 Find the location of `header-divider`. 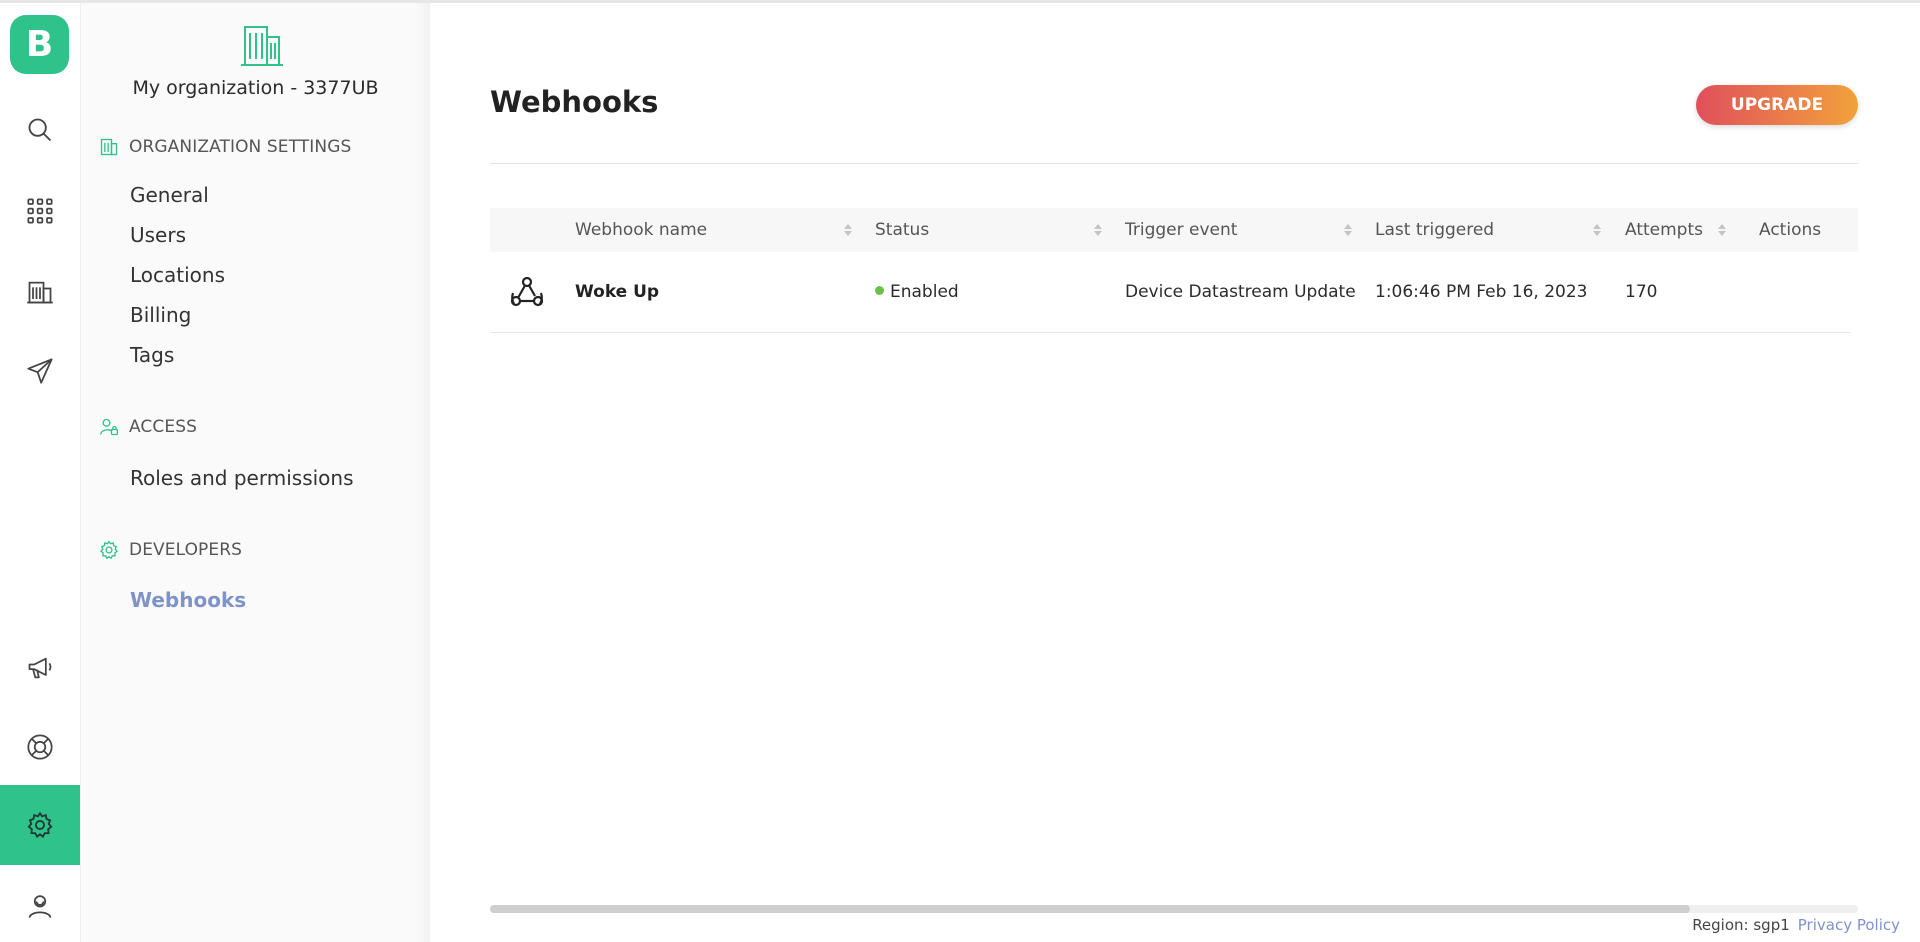

header-divider is located at coordinates (1174, 163).